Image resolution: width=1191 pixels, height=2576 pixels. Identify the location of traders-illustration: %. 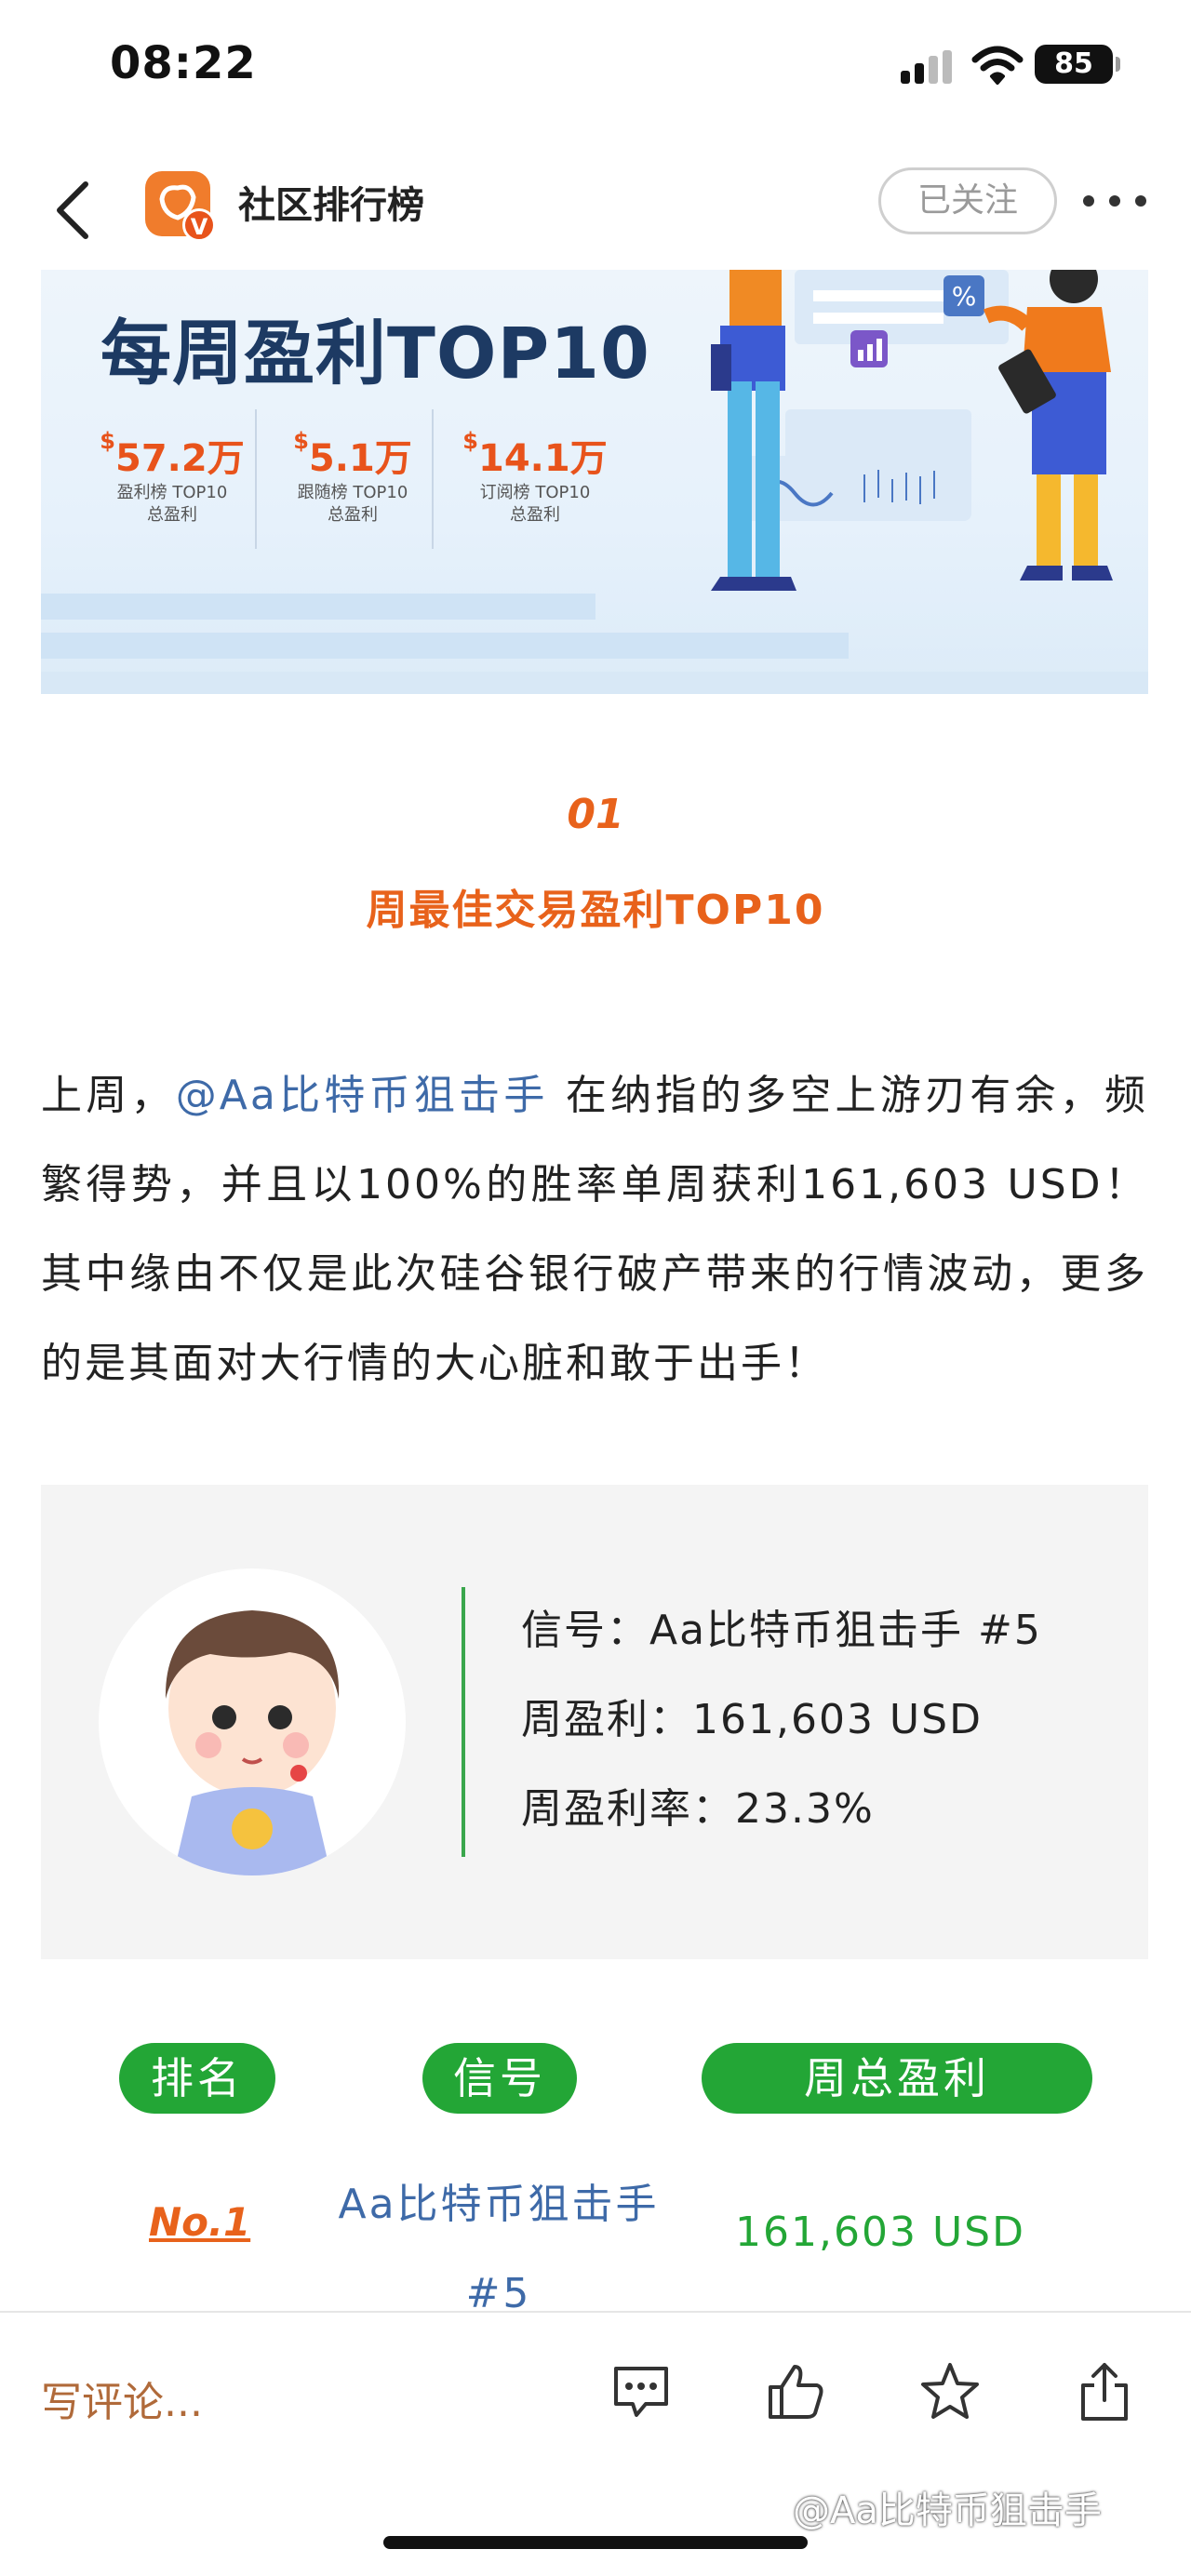
(912, 430).